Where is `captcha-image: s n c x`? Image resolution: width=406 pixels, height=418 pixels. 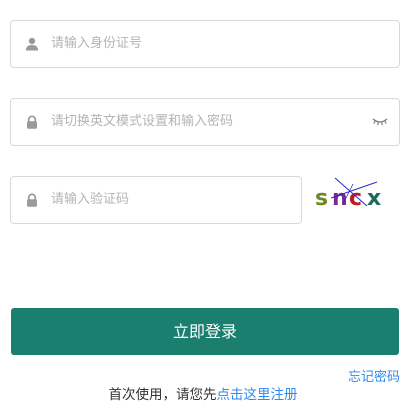
captcha-image: s n c x is located at coordinates (350, 197).